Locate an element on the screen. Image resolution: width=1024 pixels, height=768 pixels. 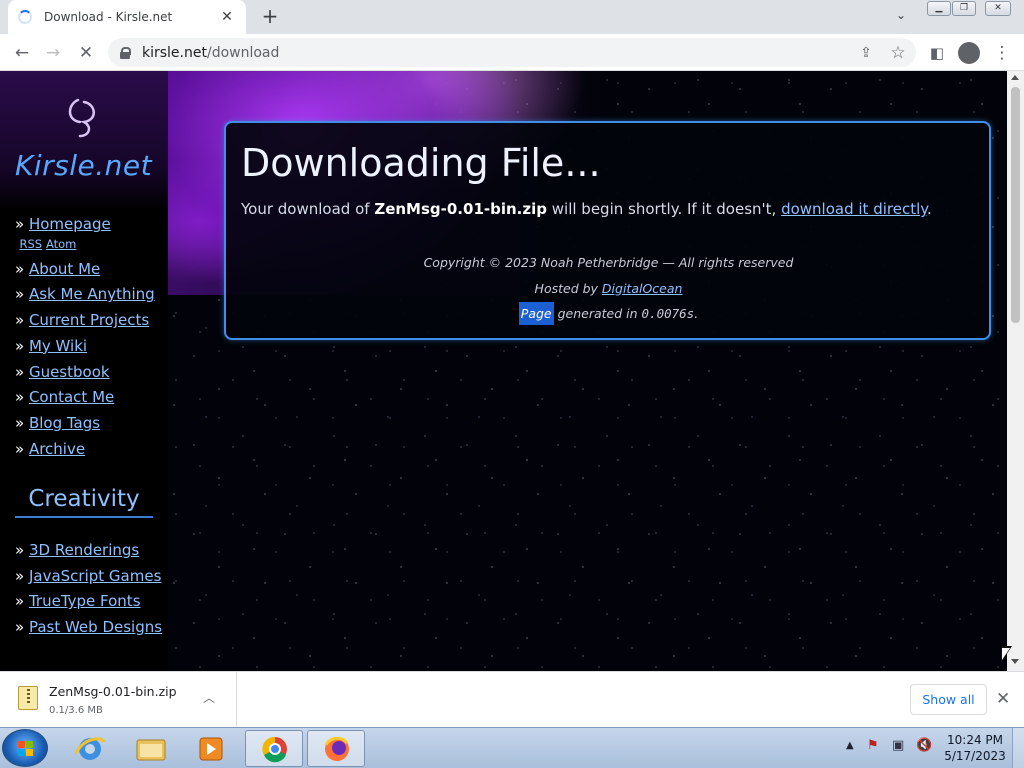
nav-item-games: » JavaScript Games is located at coordinates (88, 575).